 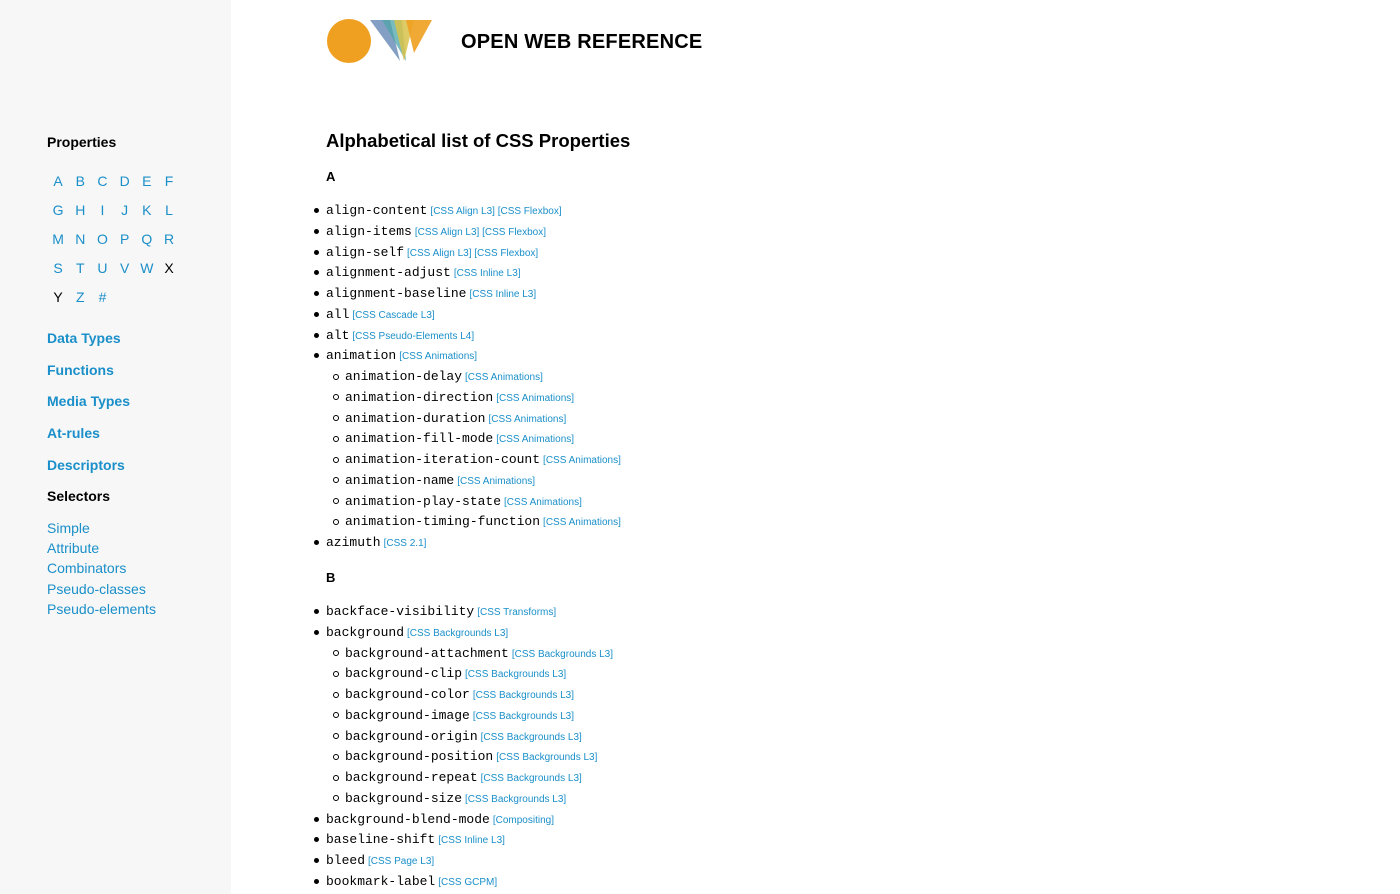 I want to click on spec-link: [CSS Transforms], so click(x=516, y=612).